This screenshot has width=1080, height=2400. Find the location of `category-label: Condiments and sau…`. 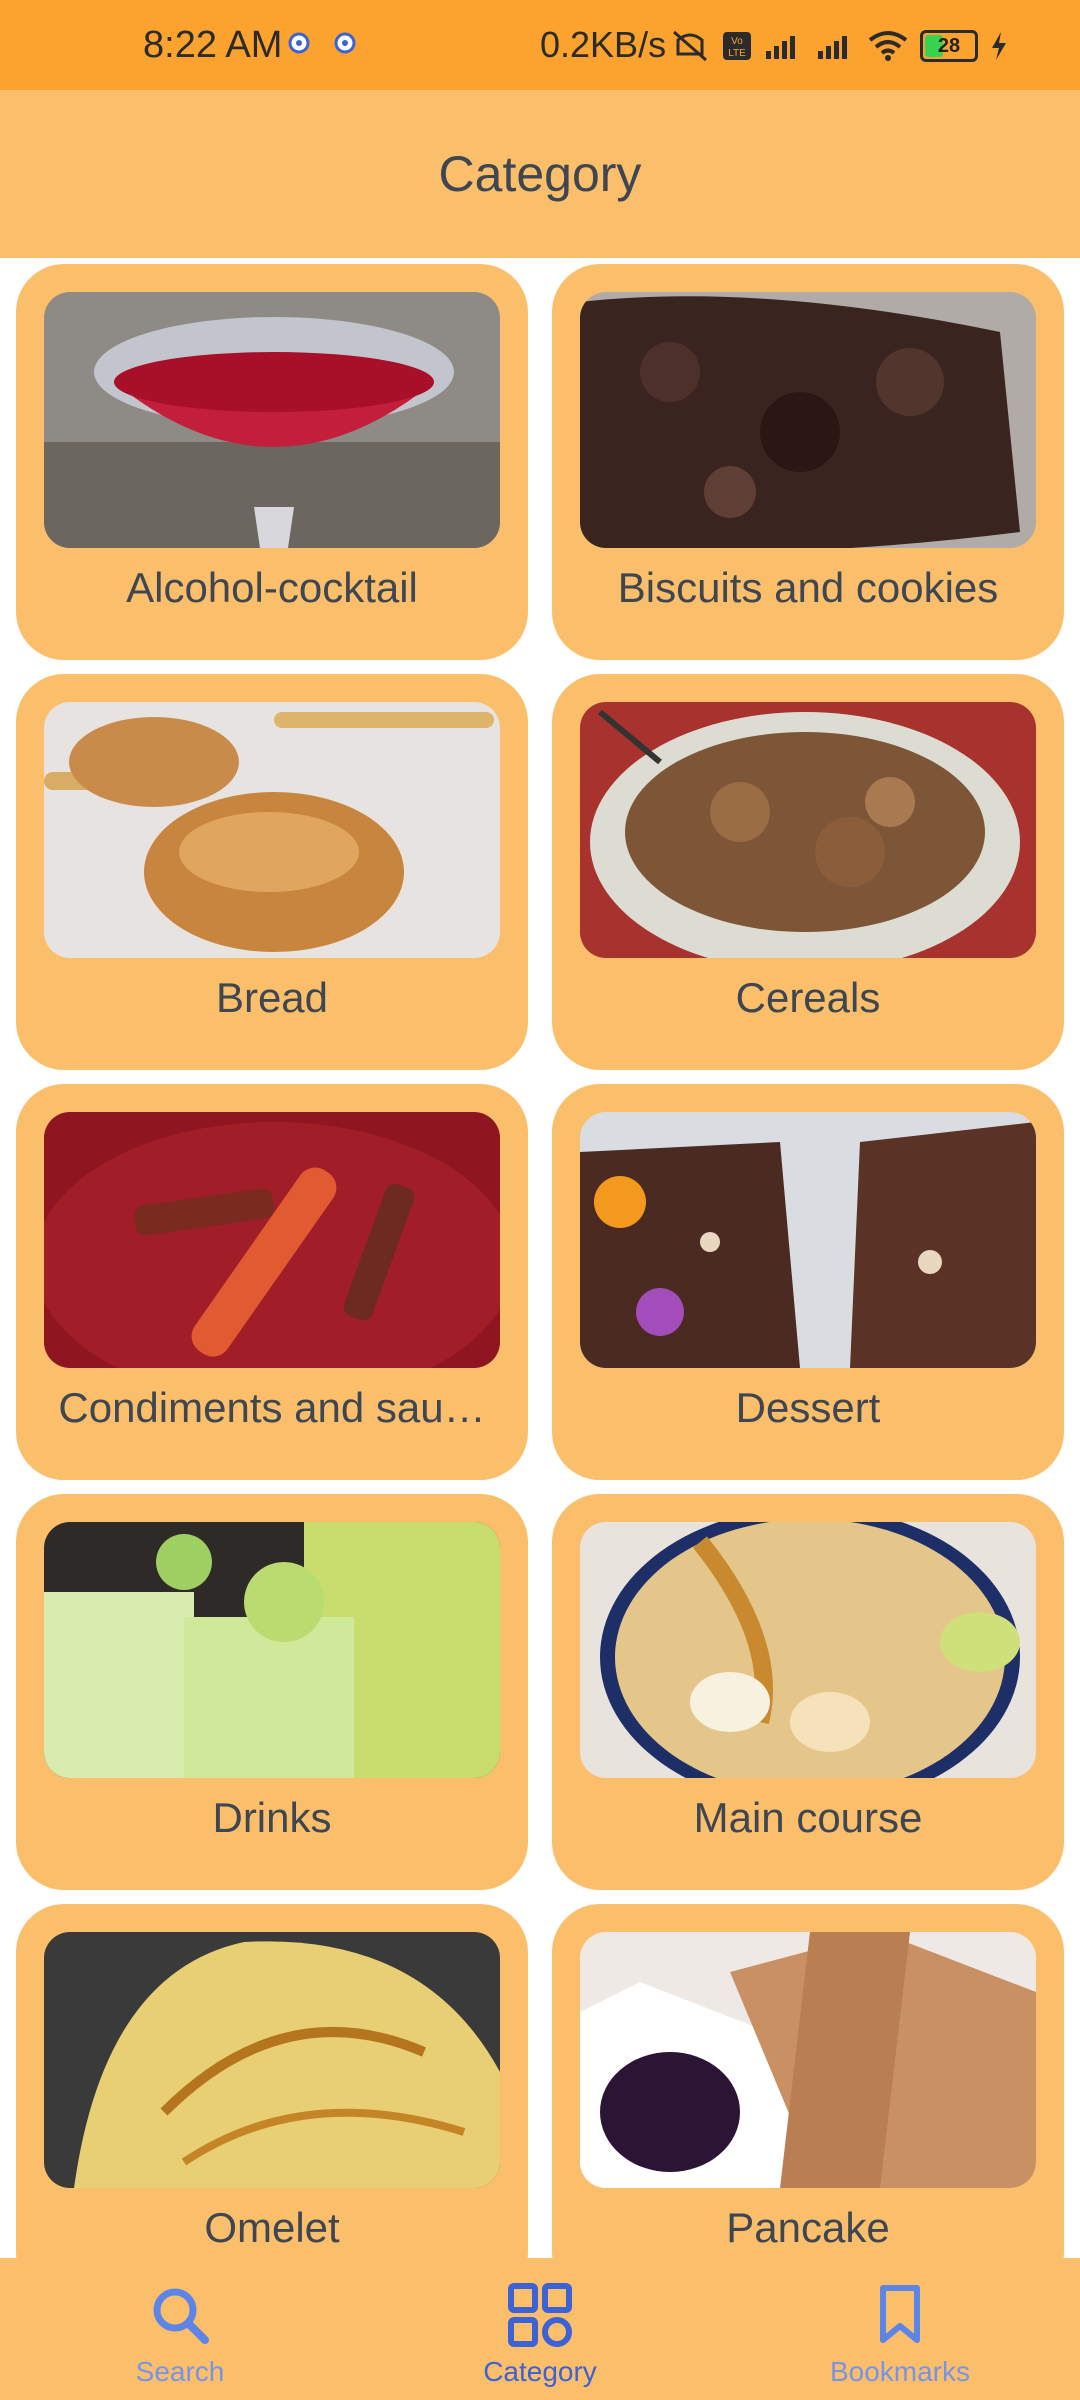

category-label: Condiments and sau… is located at coordinates (272, 1407).